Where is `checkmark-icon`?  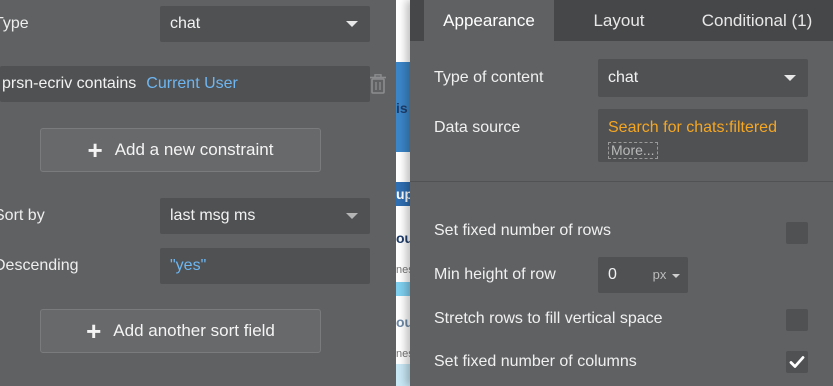 checkmark-icon is located at coordinates (797, 362).